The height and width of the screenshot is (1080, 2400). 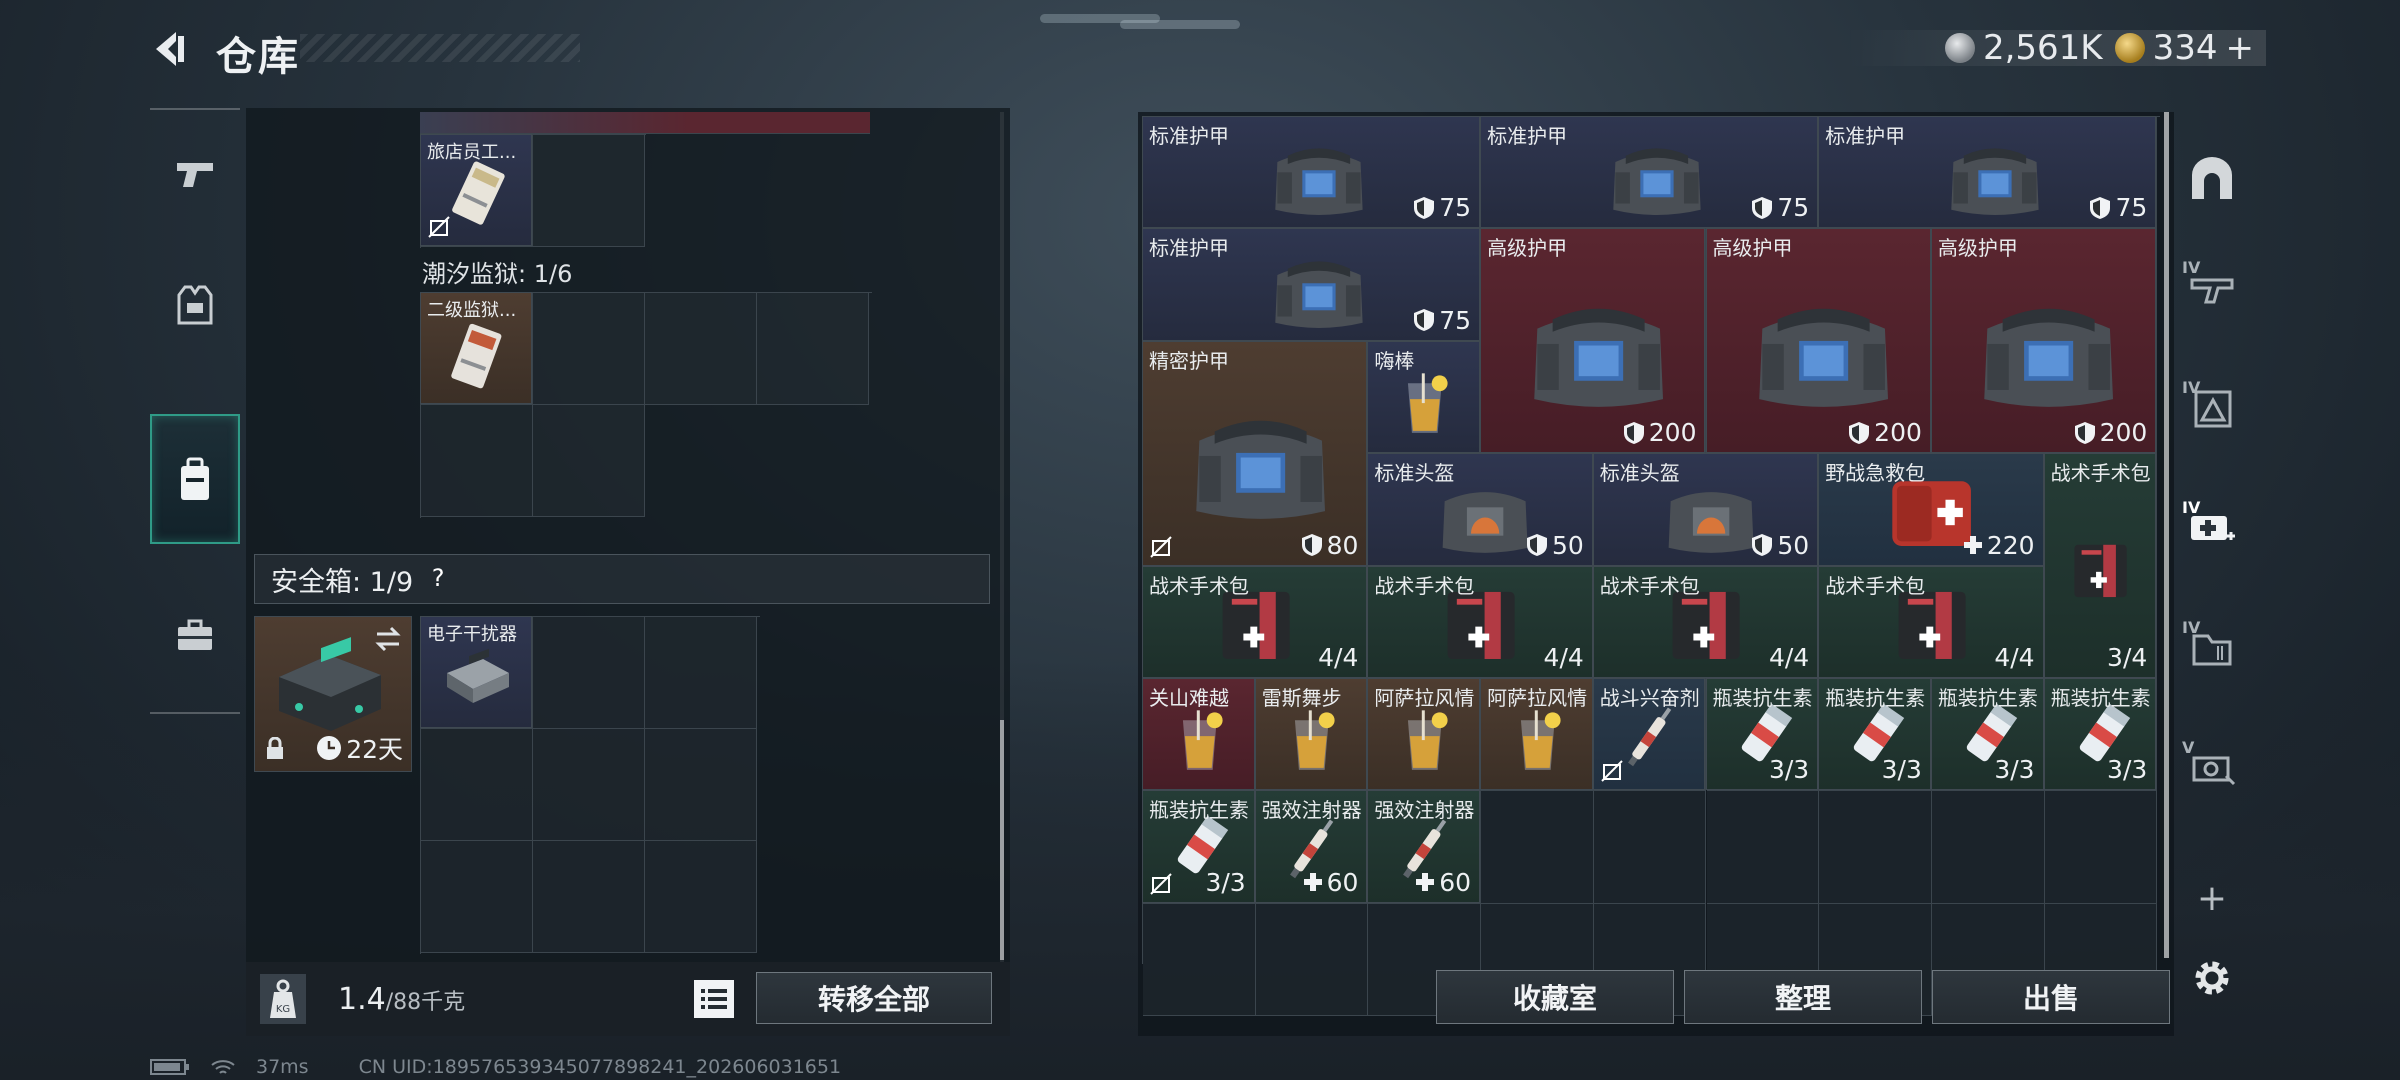 What do you see at coordinates (333, 694) in the screenshot?
I see `safe-box-container: 22天` at bounding box center [333, 694].